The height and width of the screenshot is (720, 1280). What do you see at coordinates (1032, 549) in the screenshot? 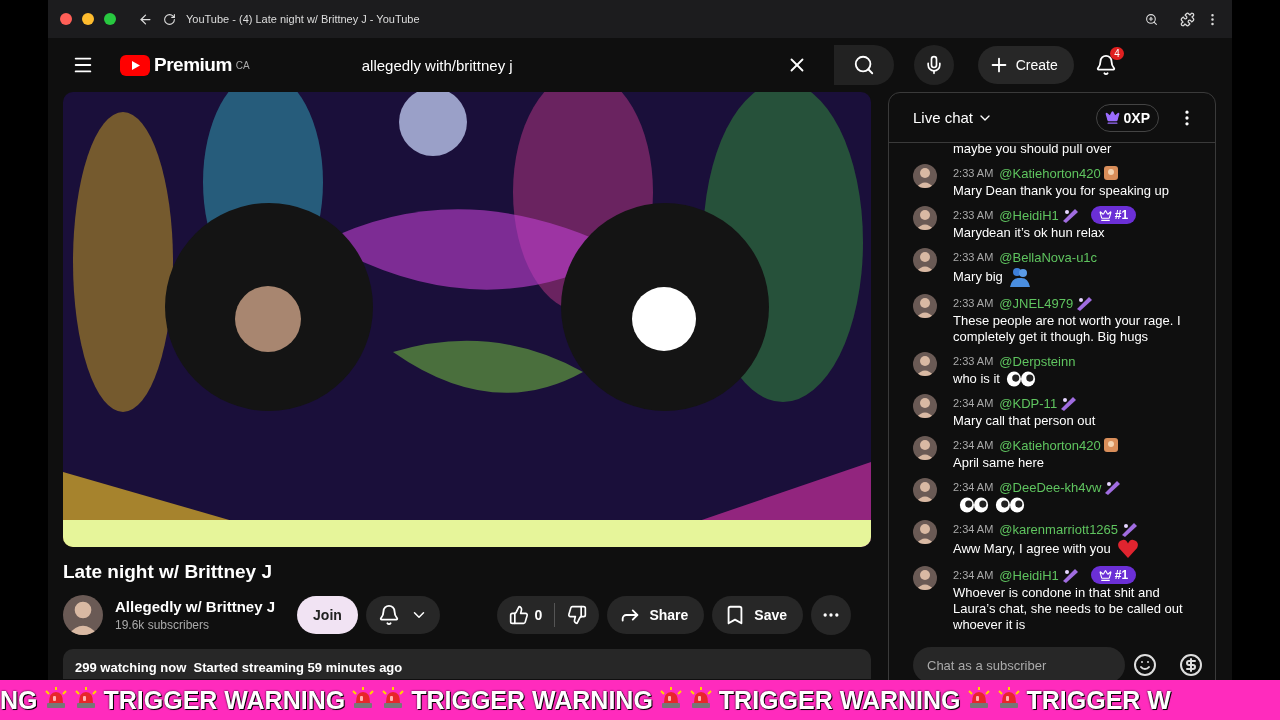
I see `chat-message-text: Aww Mary, I agree with you` at bounding box center [1032, 549].